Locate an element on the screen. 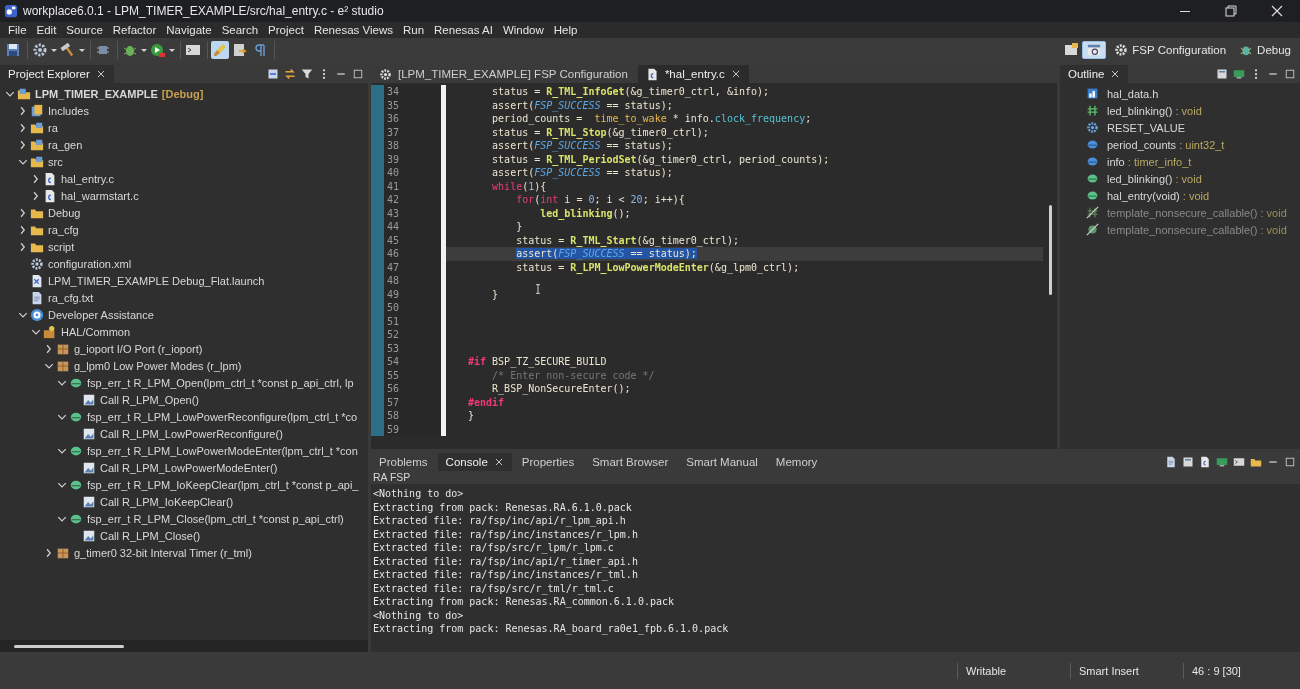 The height and width of the screenshot is (689, 1300). save-icon is located at coordinates (13, 50).